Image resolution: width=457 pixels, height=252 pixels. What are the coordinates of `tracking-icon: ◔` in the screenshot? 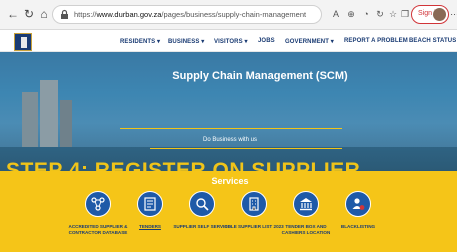 It's located at (366, 14).